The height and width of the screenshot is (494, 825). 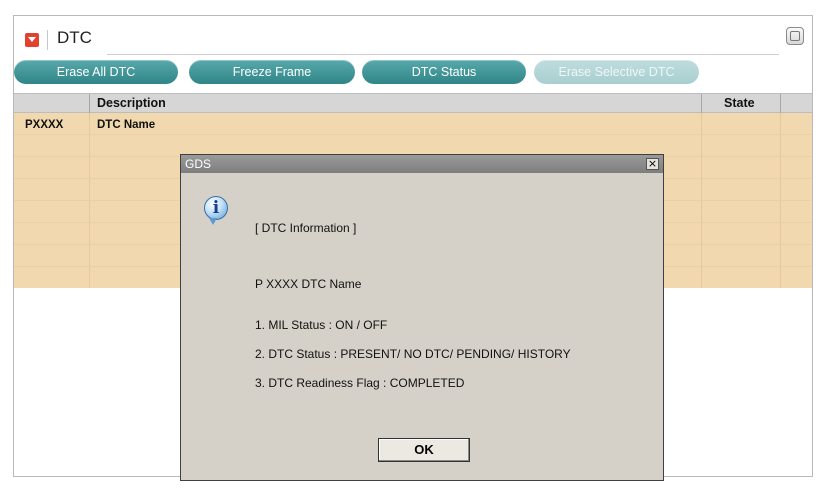 What do you see at coordinates (413, 37) in the screenshot?
I see `panel-header: DTC` at bounding box center [413, 37].